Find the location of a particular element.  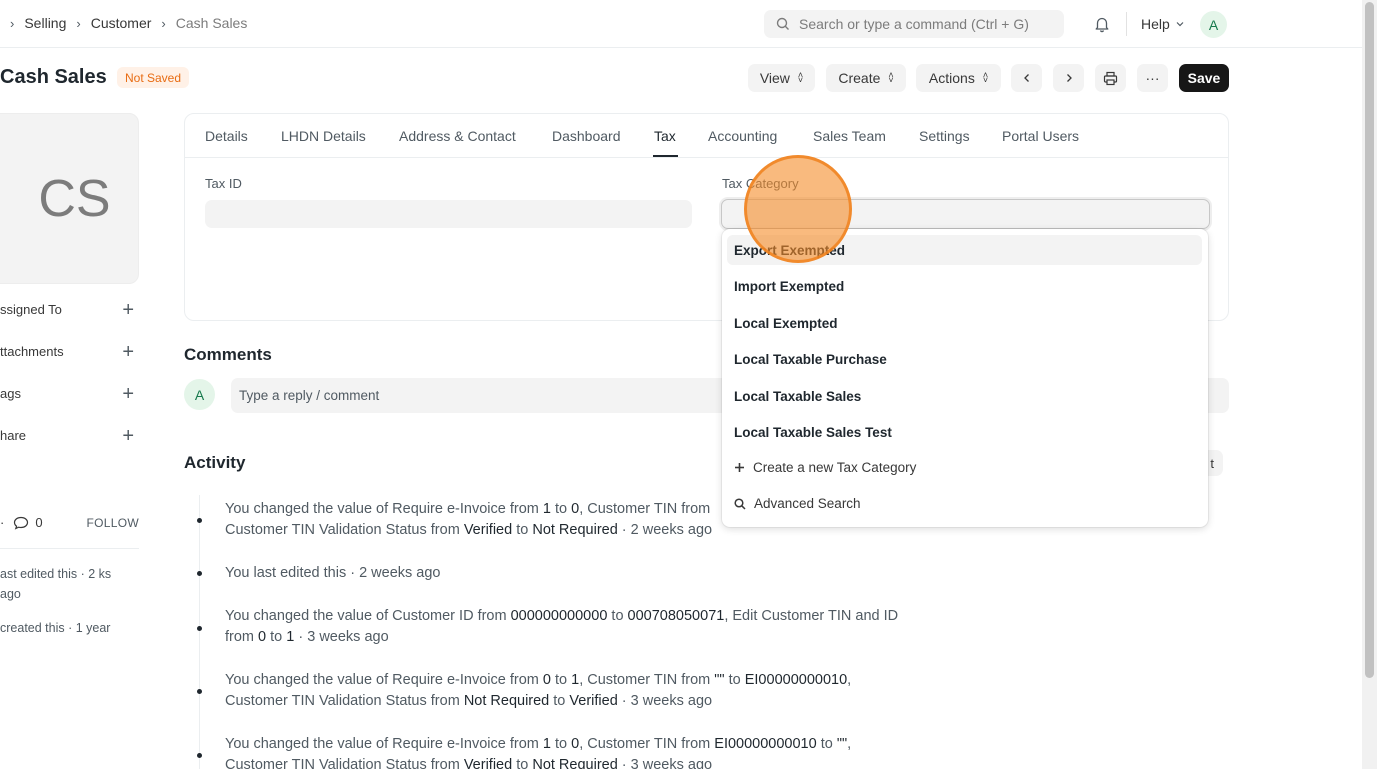

page-title: Cash Sales is located at coordinates (53, 77).